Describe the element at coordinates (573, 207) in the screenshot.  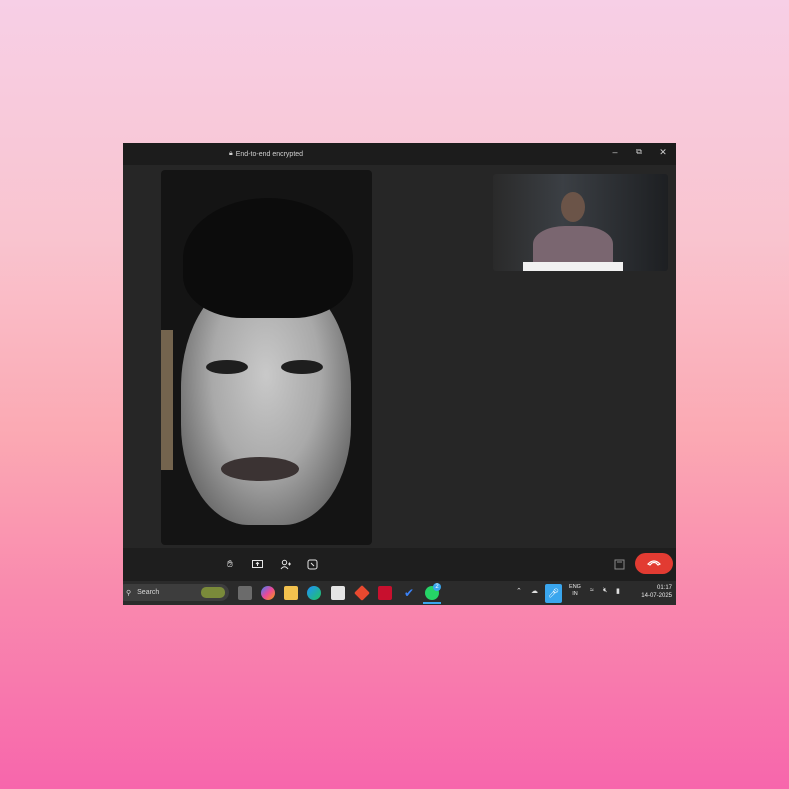
I see `self-head` at that location.